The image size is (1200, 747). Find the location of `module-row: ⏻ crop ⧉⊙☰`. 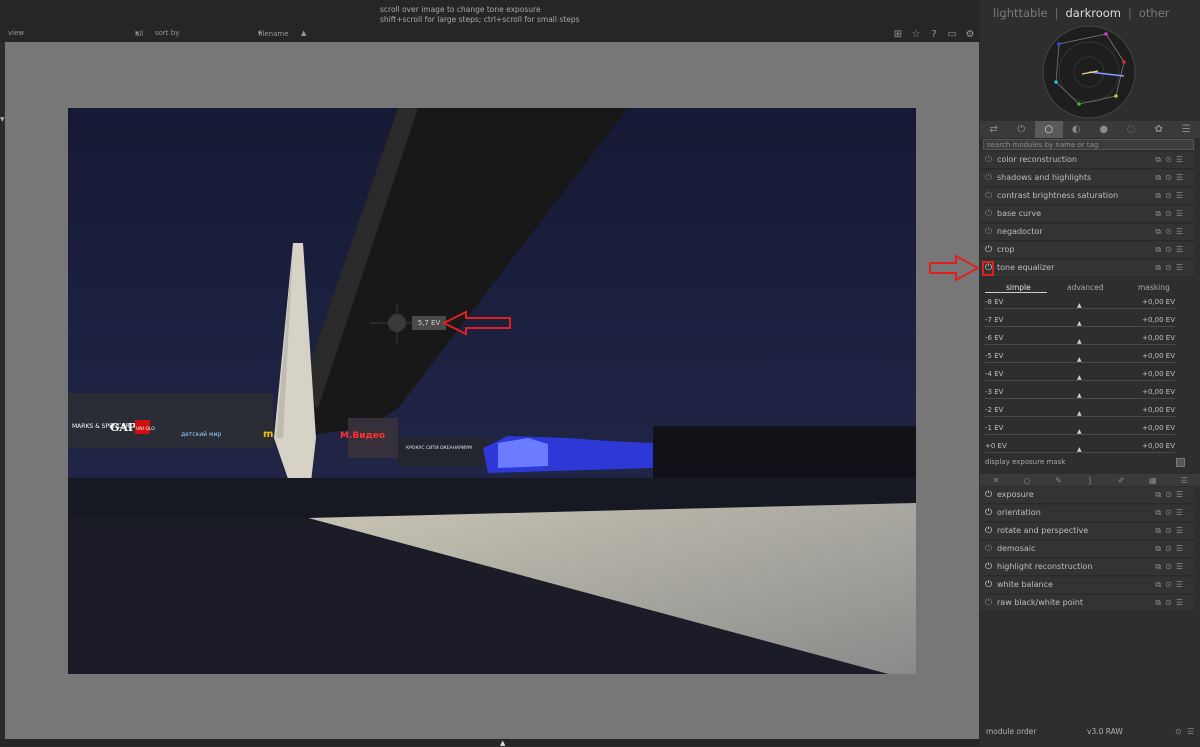

module-row: ⏻ crop ⧉⊙☰ is located at coordinates (1087, 250).